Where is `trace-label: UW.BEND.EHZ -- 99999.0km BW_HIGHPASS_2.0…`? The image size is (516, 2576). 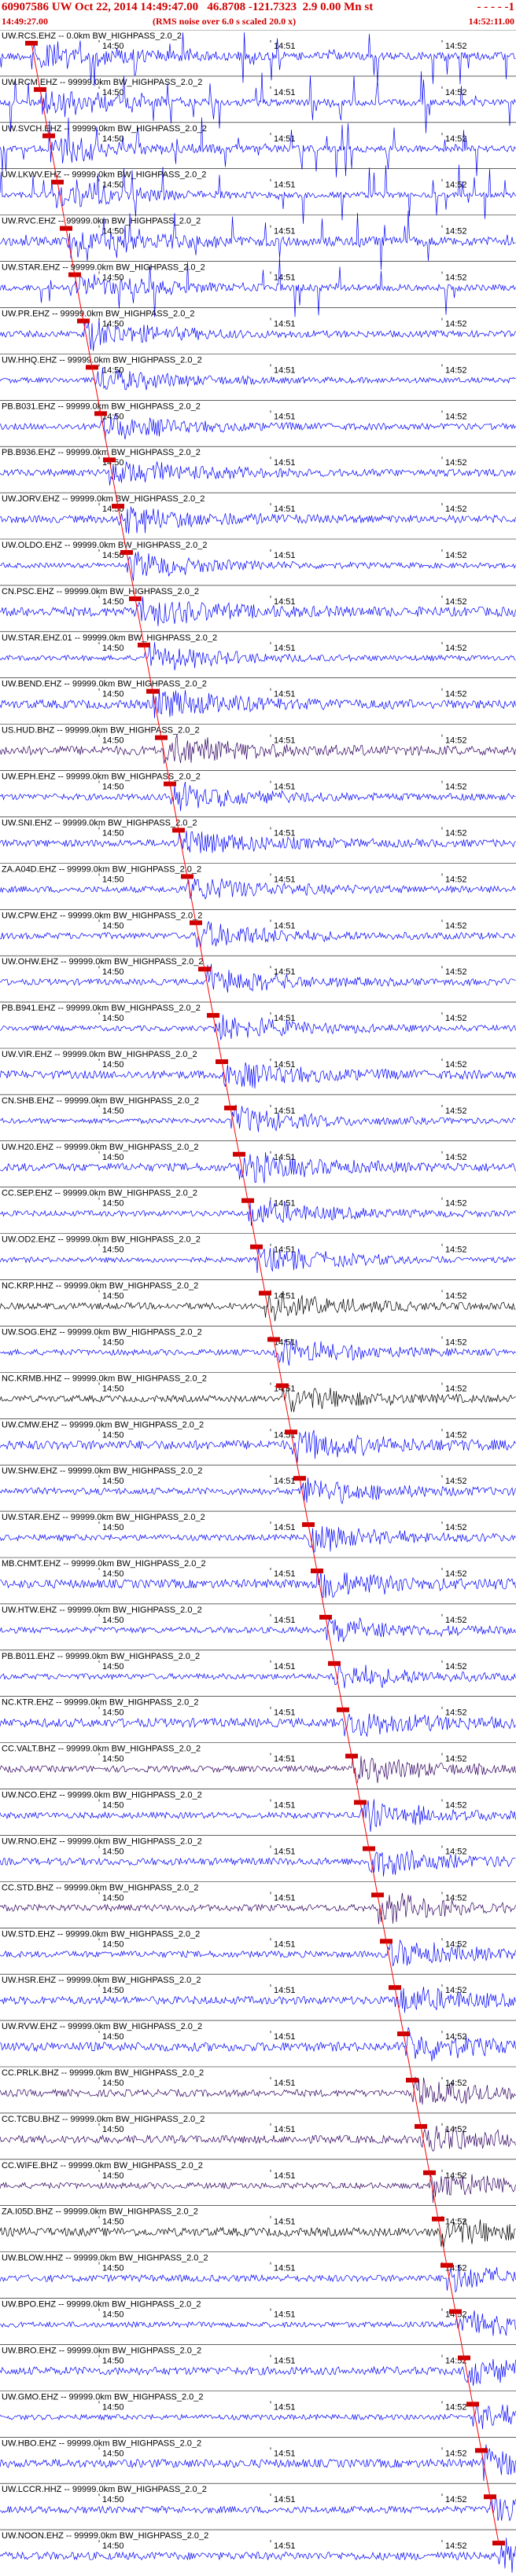 trace-label: UW.BEND.EHZ -- 99999.0km BW_HIGHPASS_2.0… is located at coordinates (105, 684).